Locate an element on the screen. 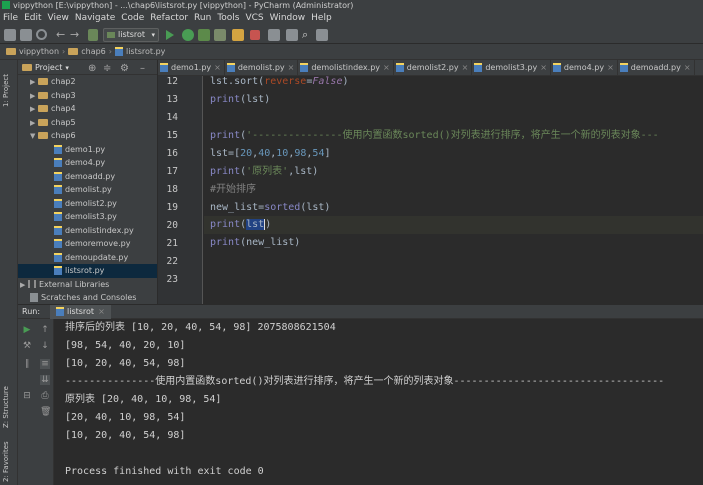  breadcrumb-folder: chap6 is located at coordinates (93, 51).